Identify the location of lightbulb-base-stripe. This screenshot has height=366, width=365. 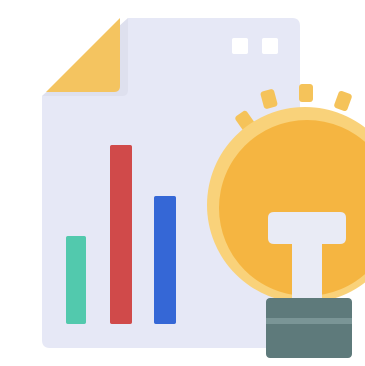
(309, 321).